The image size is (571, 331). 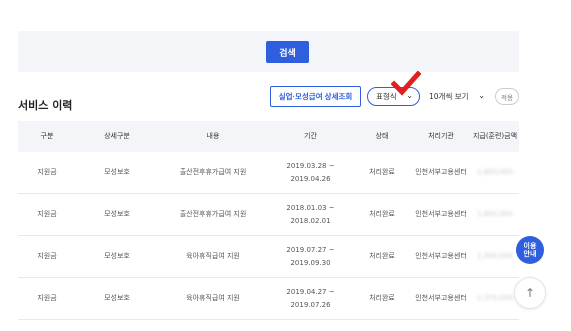 I want to click on checkmark-icon, so click(x=406, y=83).